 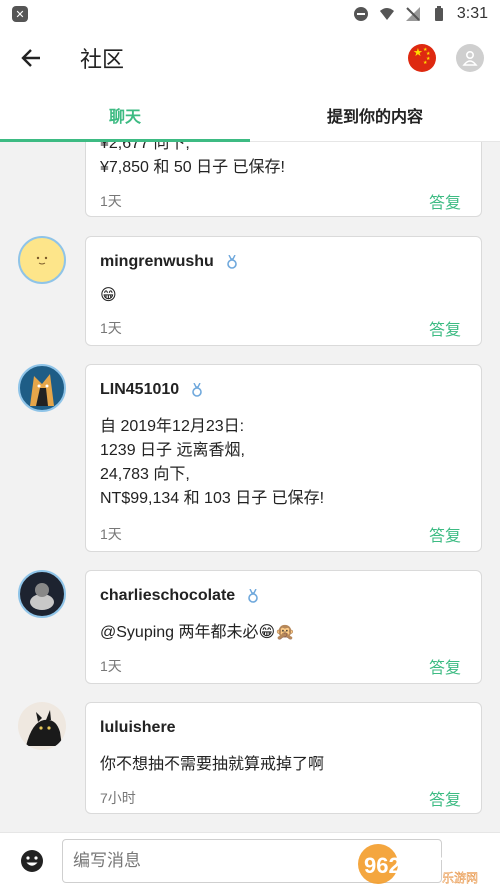 I want to click on post-line: NT$99,134 和 103 日子 已保存!, so click(x=212, y=498).